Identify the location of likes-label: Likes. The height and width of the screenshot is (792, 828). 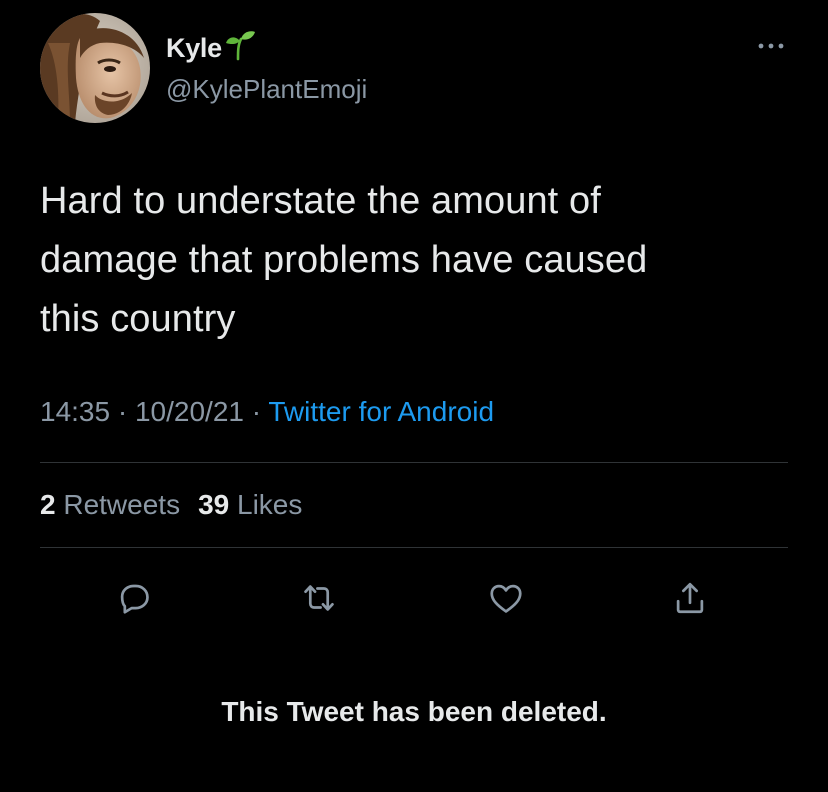
(270, 504).